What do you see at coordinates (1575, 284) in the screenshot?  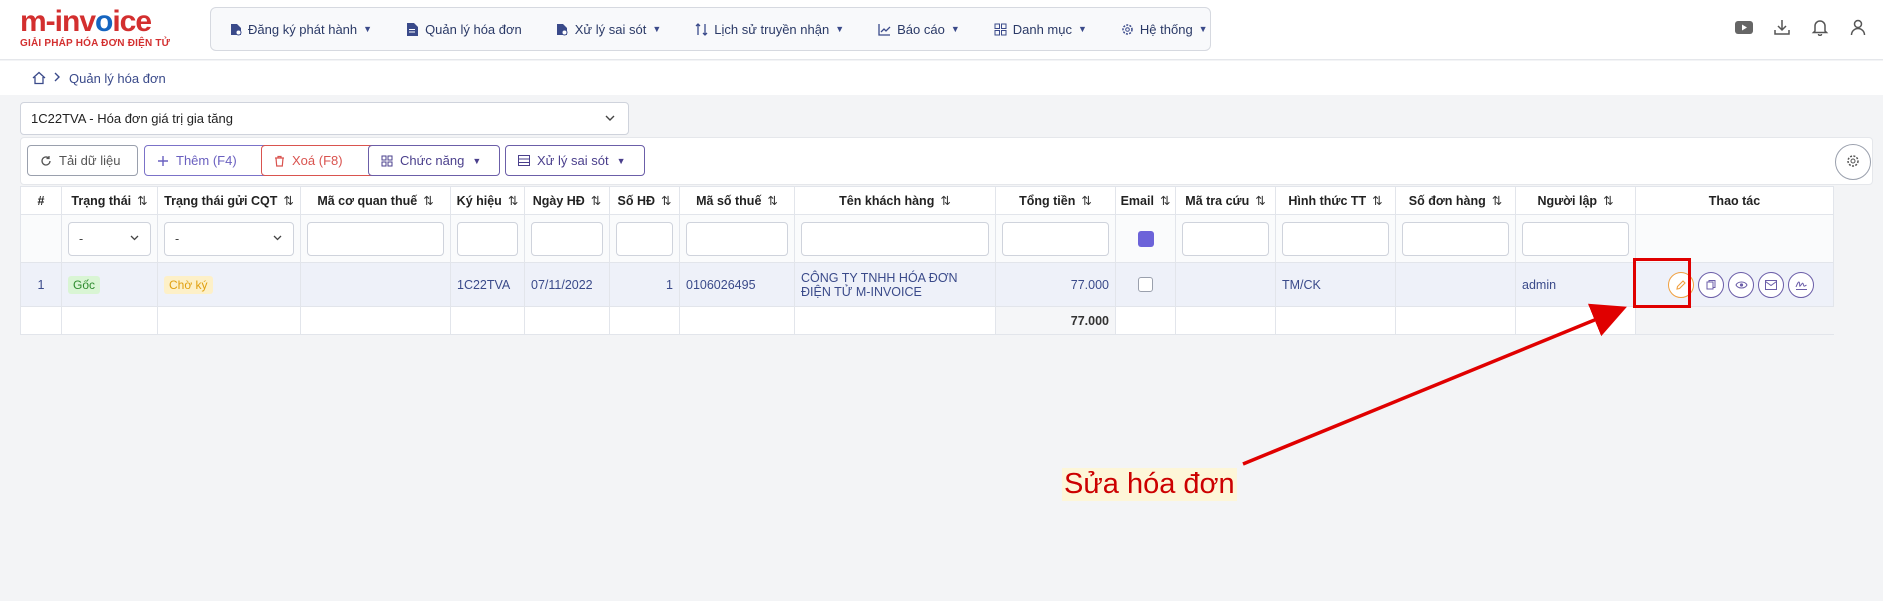 I see `cell-creator: admin` at bounding box center [1575, 284].